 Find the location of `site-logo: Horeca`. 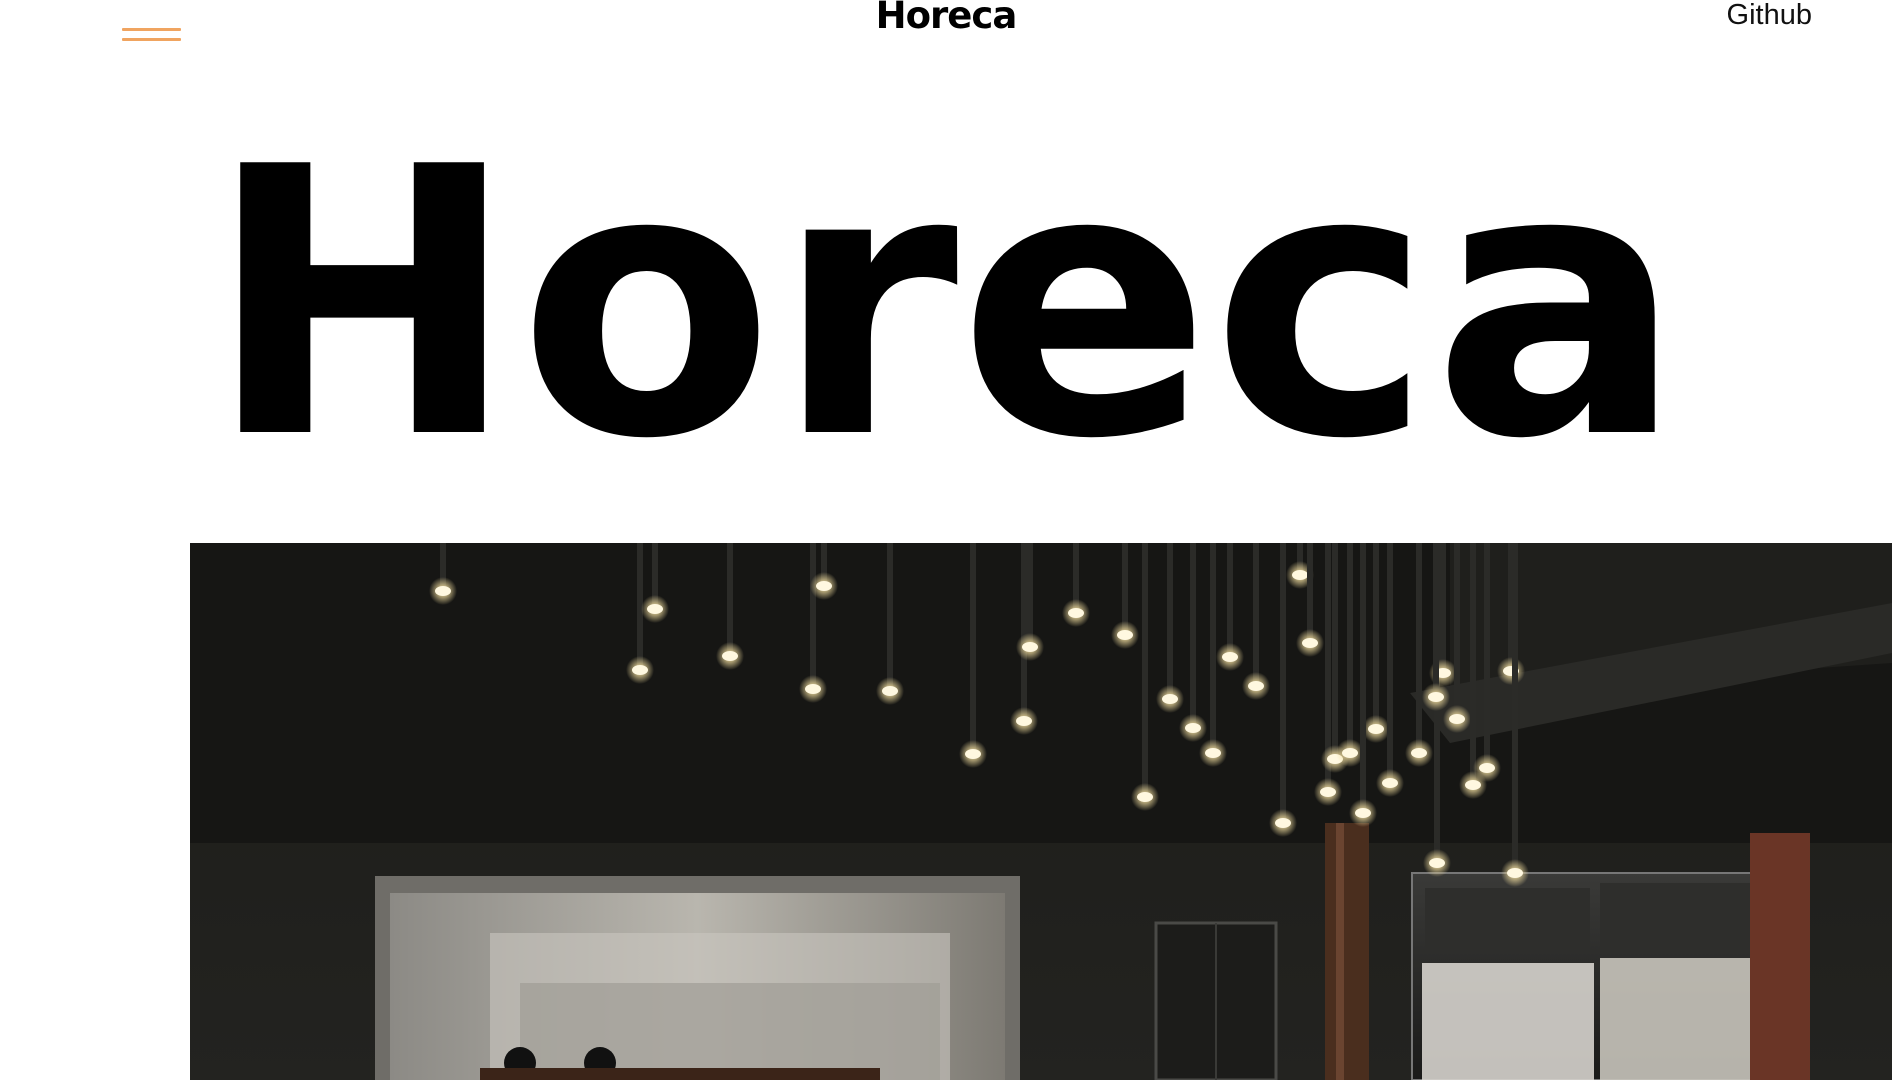

site-logo: Horeca is located at coordinates (947, 18).